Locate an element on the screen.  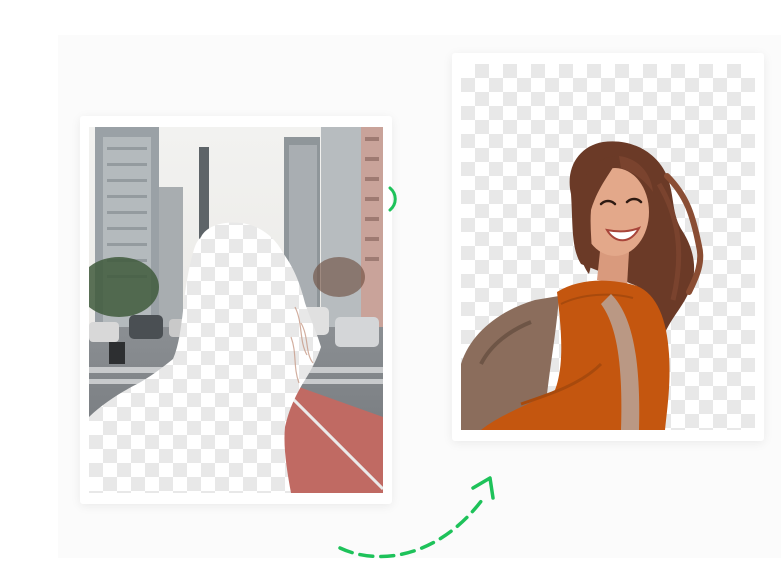
dashed-arrow-icon is located at coordinates (416, 517).